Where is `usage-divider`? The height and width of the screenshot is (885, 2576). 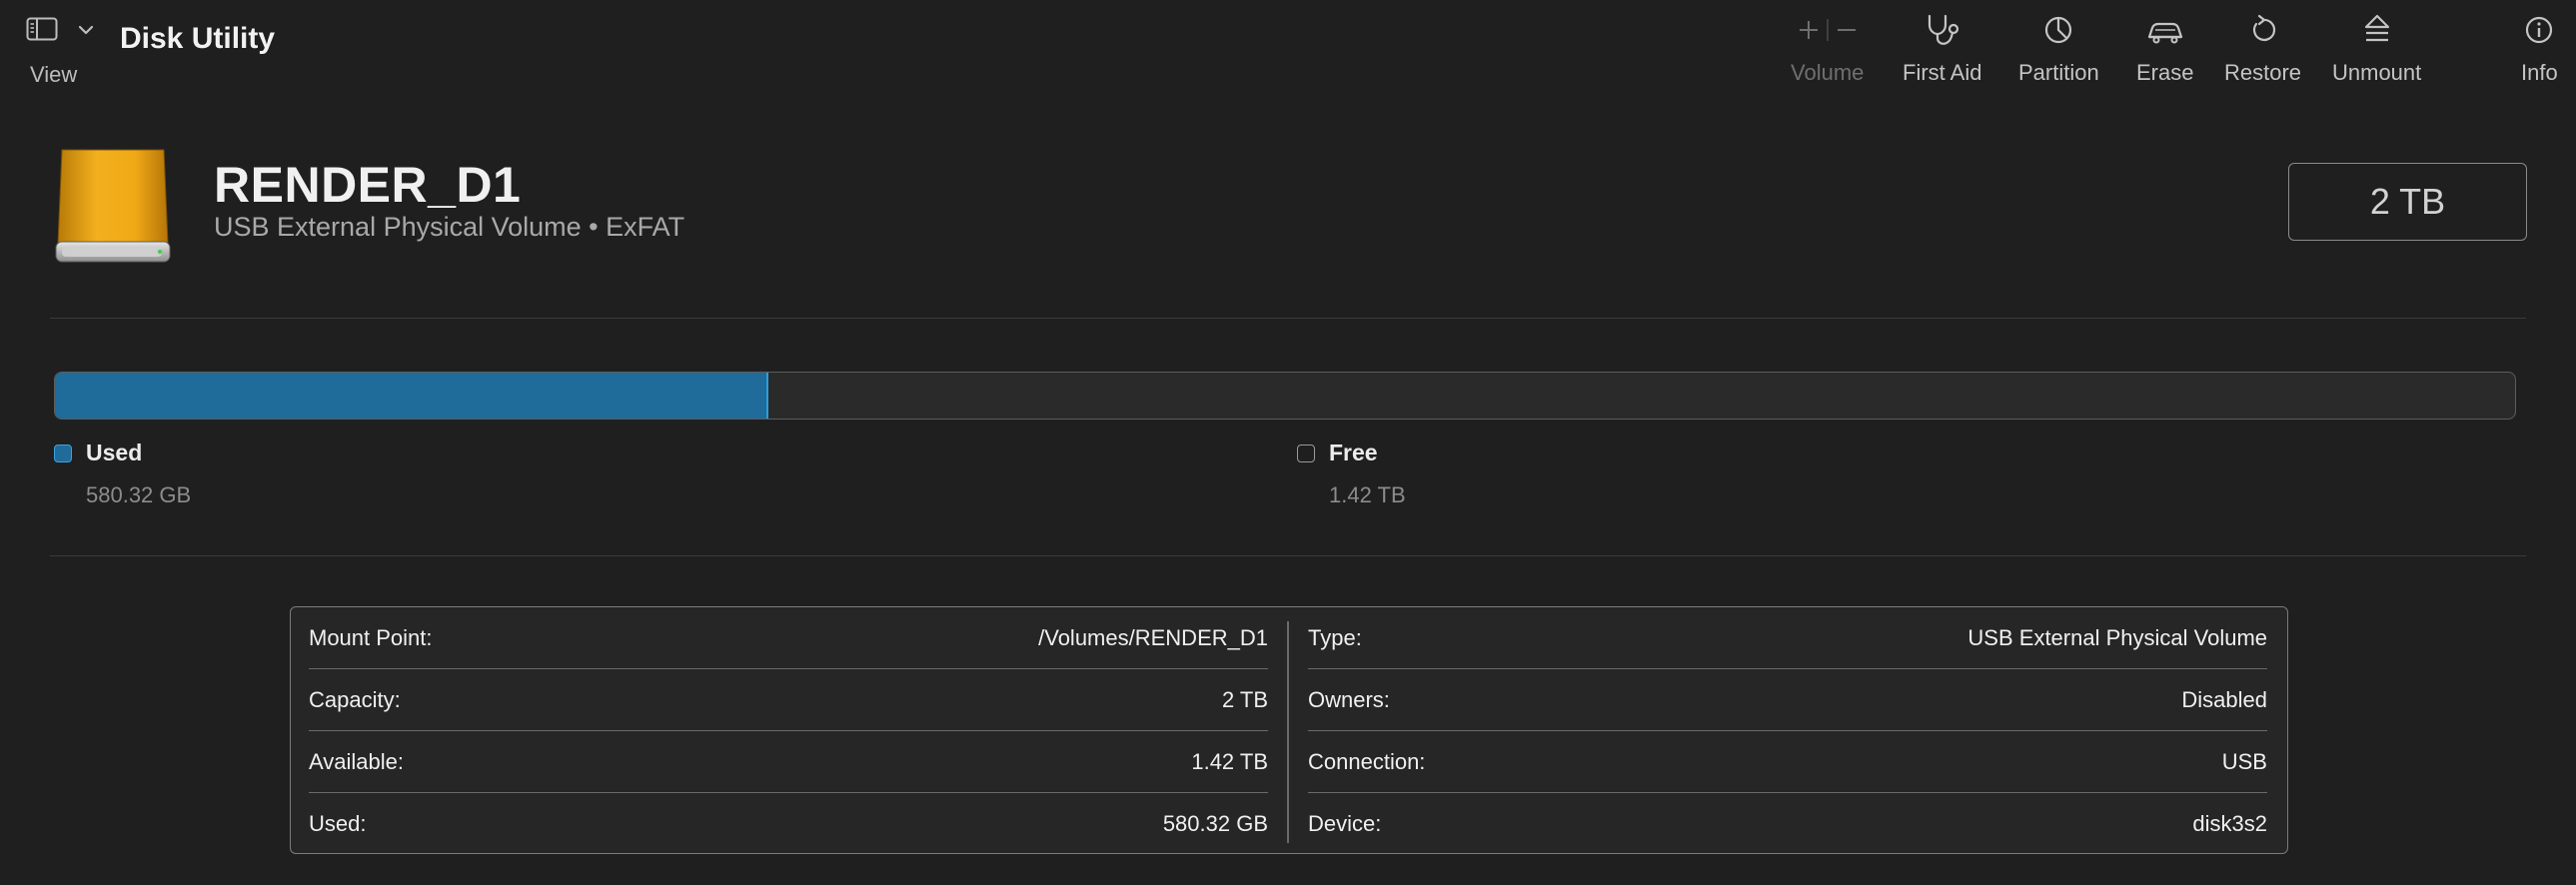 usage-divider is located at coordinates (1288, 555).